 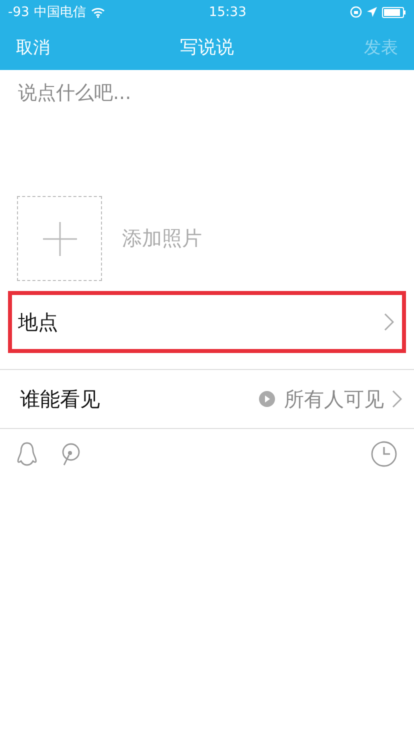 I want to click on page-title: 写说说, so click(x=207, y=47).